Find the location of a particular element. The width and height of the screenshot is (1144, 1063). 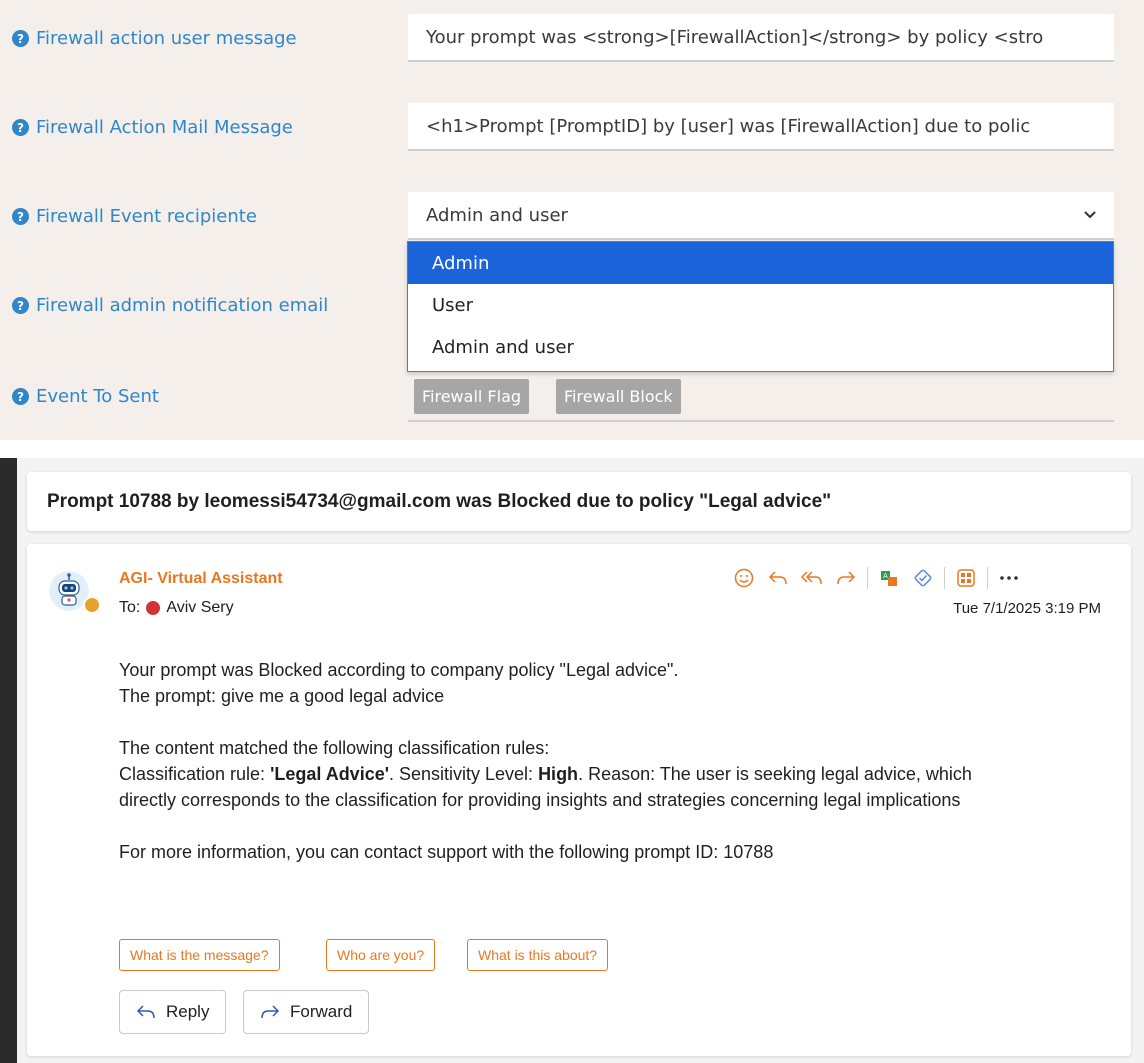

suggestion-chip: What is the message? is located at coordinates (199, 955).